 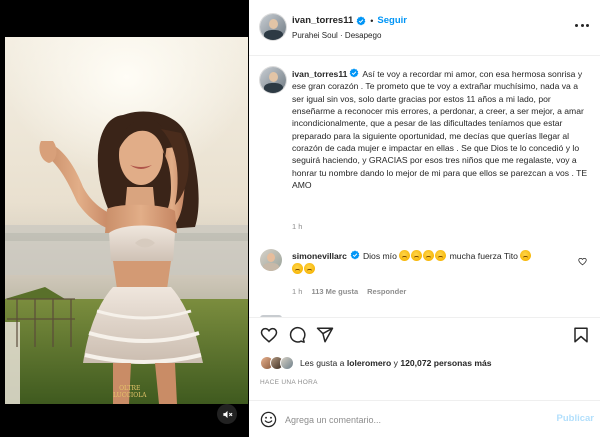 I want to click on likes-count: 120,072 personas más, so click(x=445, y=363).